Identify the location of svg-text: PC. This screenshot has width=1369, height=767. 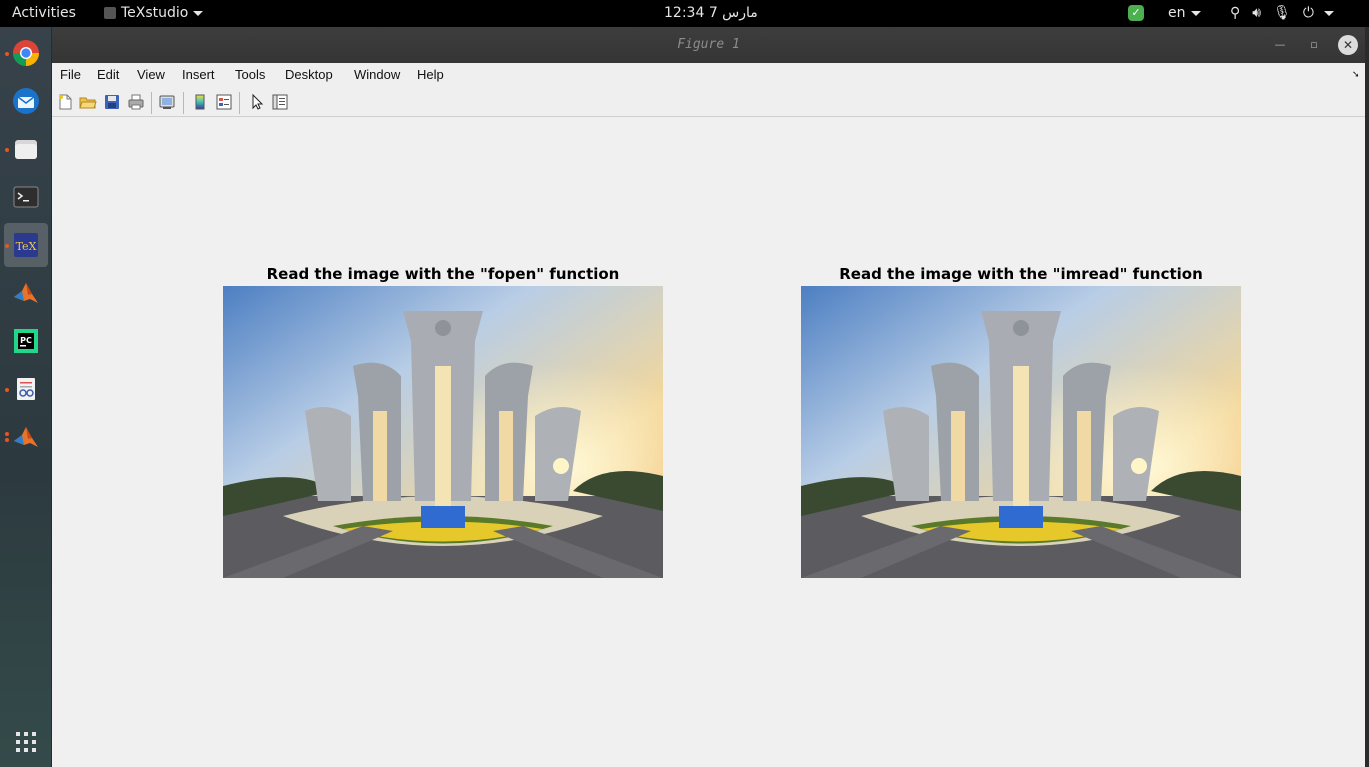
(26, 340).